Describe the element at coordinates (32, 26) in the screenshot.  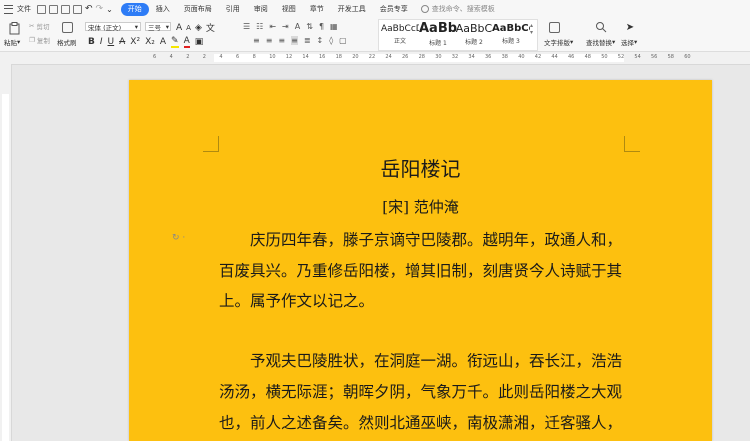
I see `scissors-icon: ✂` at that location.